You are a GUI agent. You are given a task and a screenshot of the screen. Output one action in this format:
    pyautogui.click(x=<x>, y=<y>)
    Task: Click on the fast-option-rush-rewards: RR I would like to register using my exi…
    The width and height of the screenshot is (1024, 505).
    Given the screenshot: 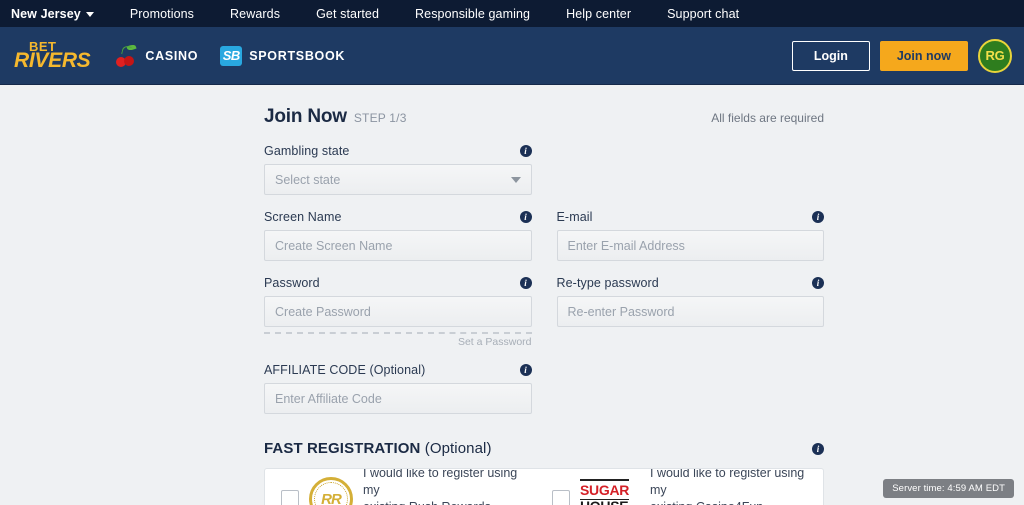 What is the action you would take?
    pyautogui.click(x=408, y=487)
    